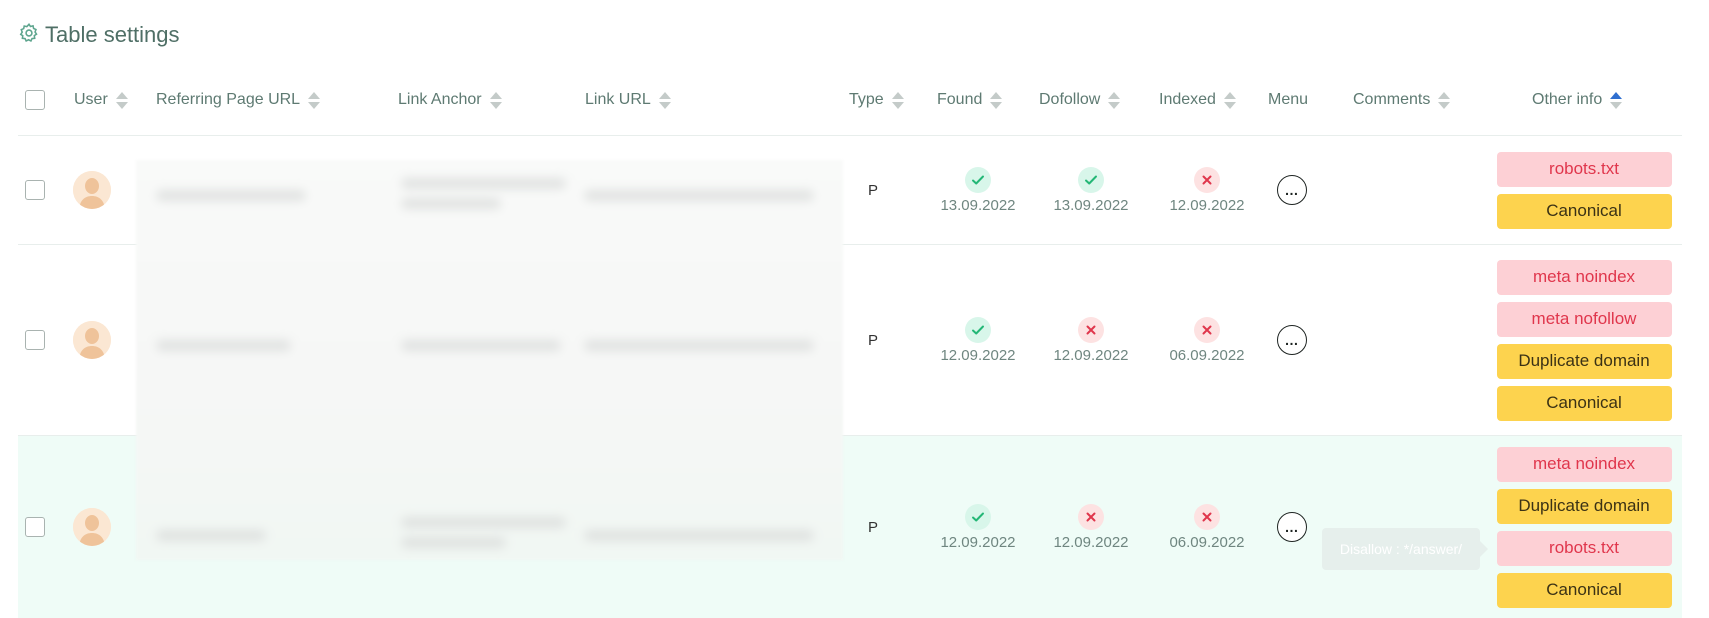  What do you see at coordinates (1392, 99) in the screenshot?
I see `column-label: Comments` at bounding box center [1392, 99].